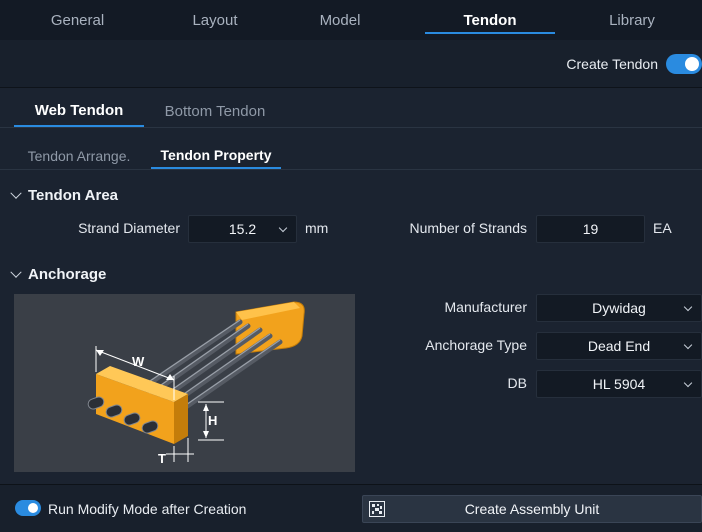  What do you see at coordinates (215, 111) in the screenshot?
I see `tab-bottom-tendon: Bottom Tendon` at bounding box center [215, 111].